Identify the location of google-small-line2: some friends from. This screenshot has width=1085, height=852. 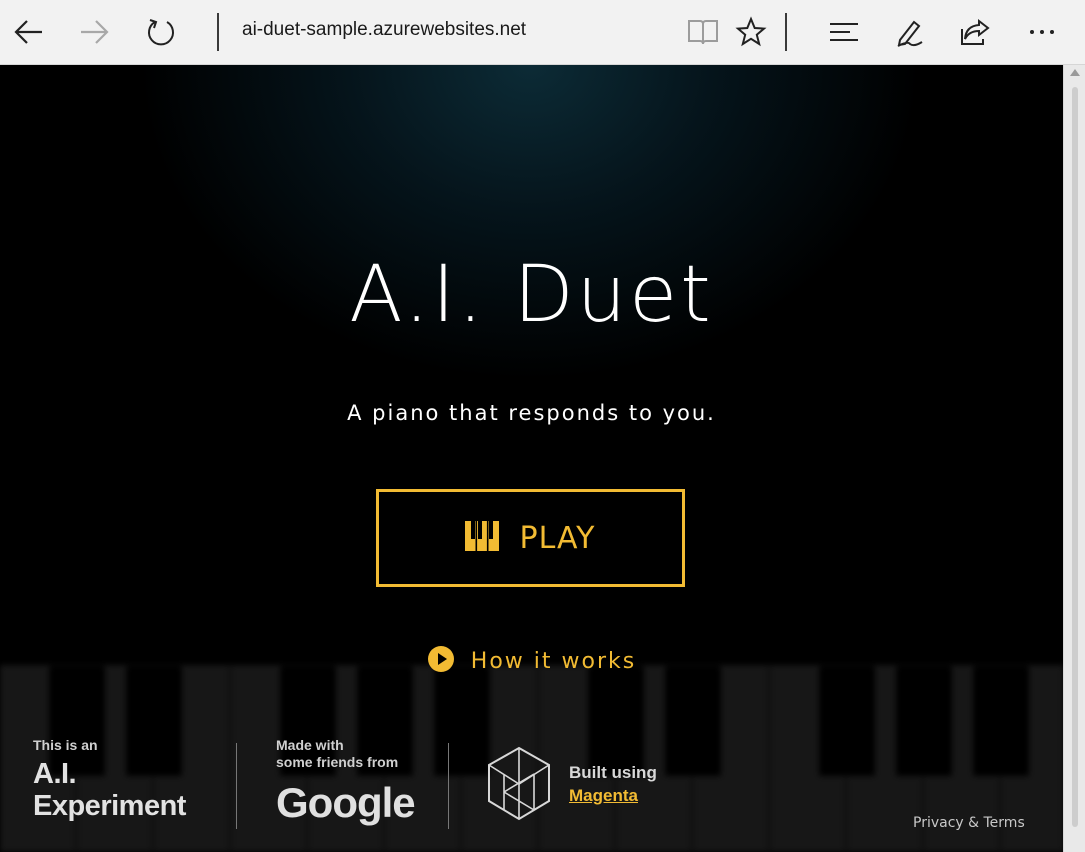
(337, 762).